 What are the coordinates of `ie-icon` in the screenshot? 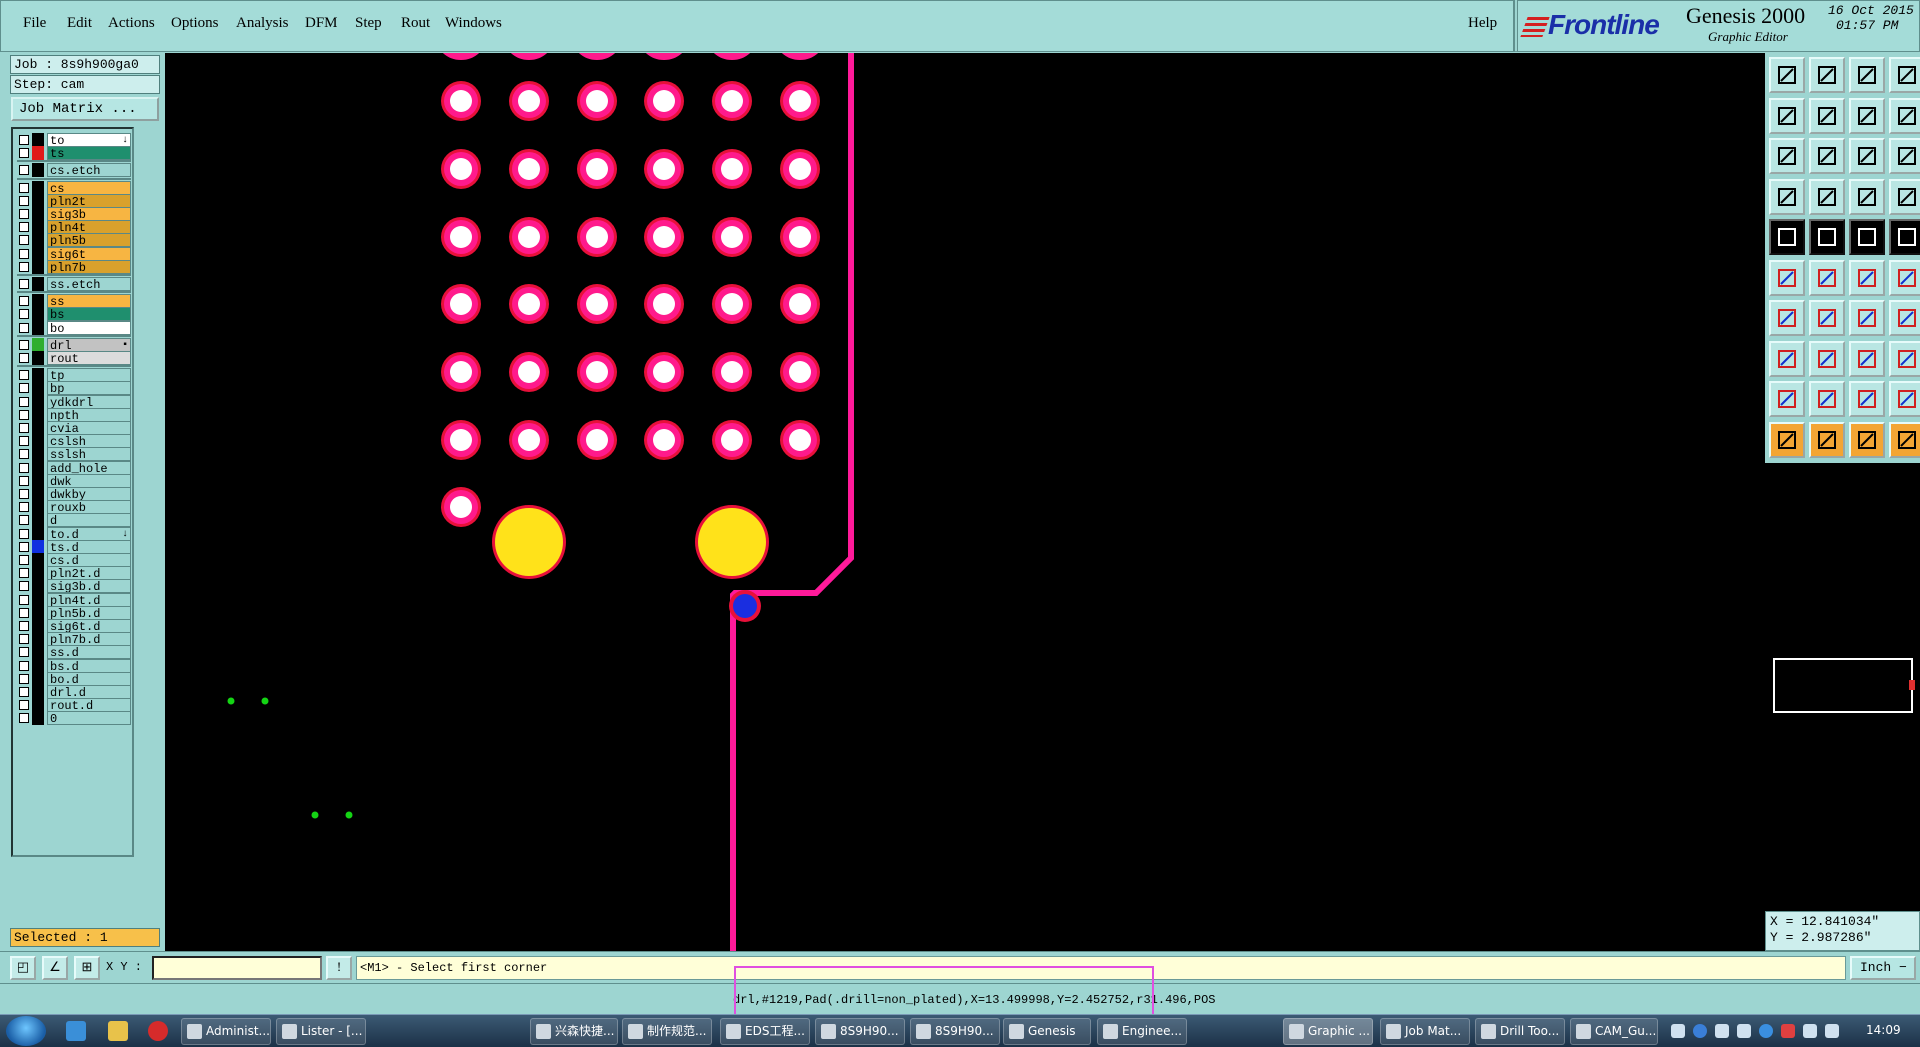 It's located at (76, 1031).